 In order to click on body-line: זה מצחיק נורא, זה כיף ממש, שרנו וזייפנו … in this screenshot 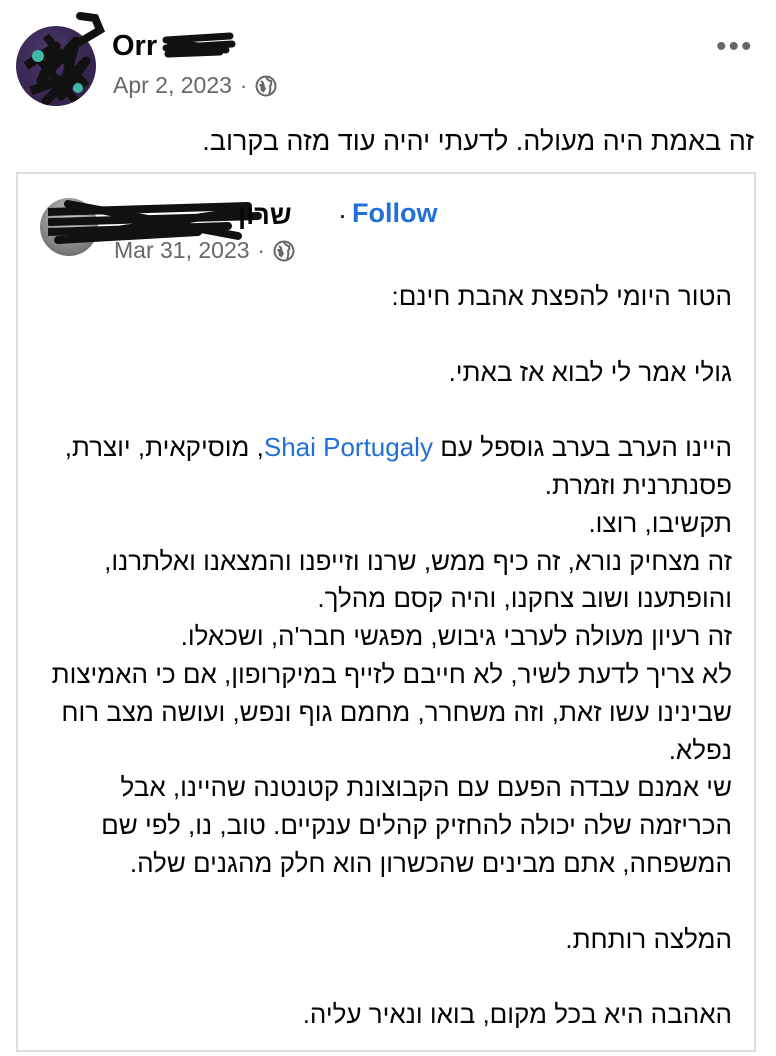, I will do `click(418, 579)`.